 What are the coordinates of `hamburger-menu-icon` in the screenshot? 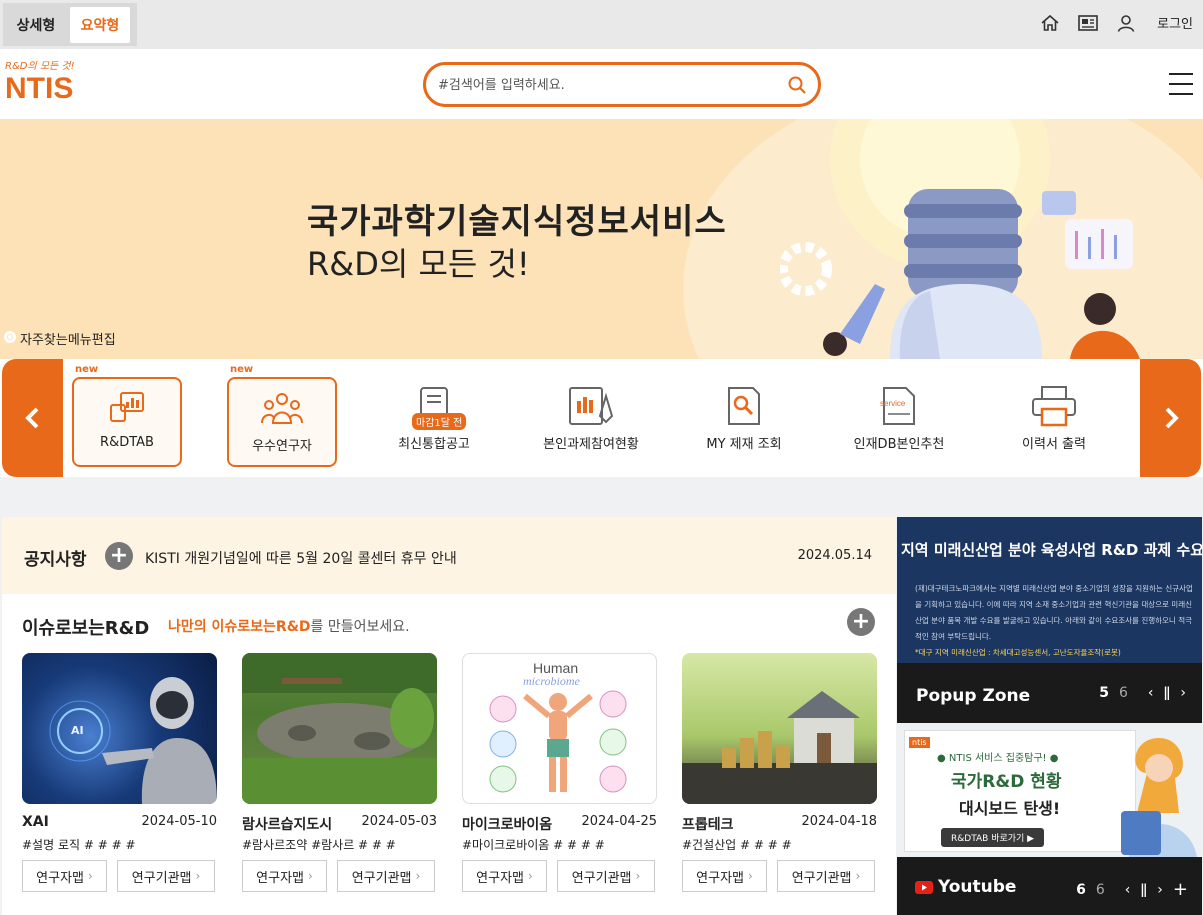 It's located at (1181, 84).